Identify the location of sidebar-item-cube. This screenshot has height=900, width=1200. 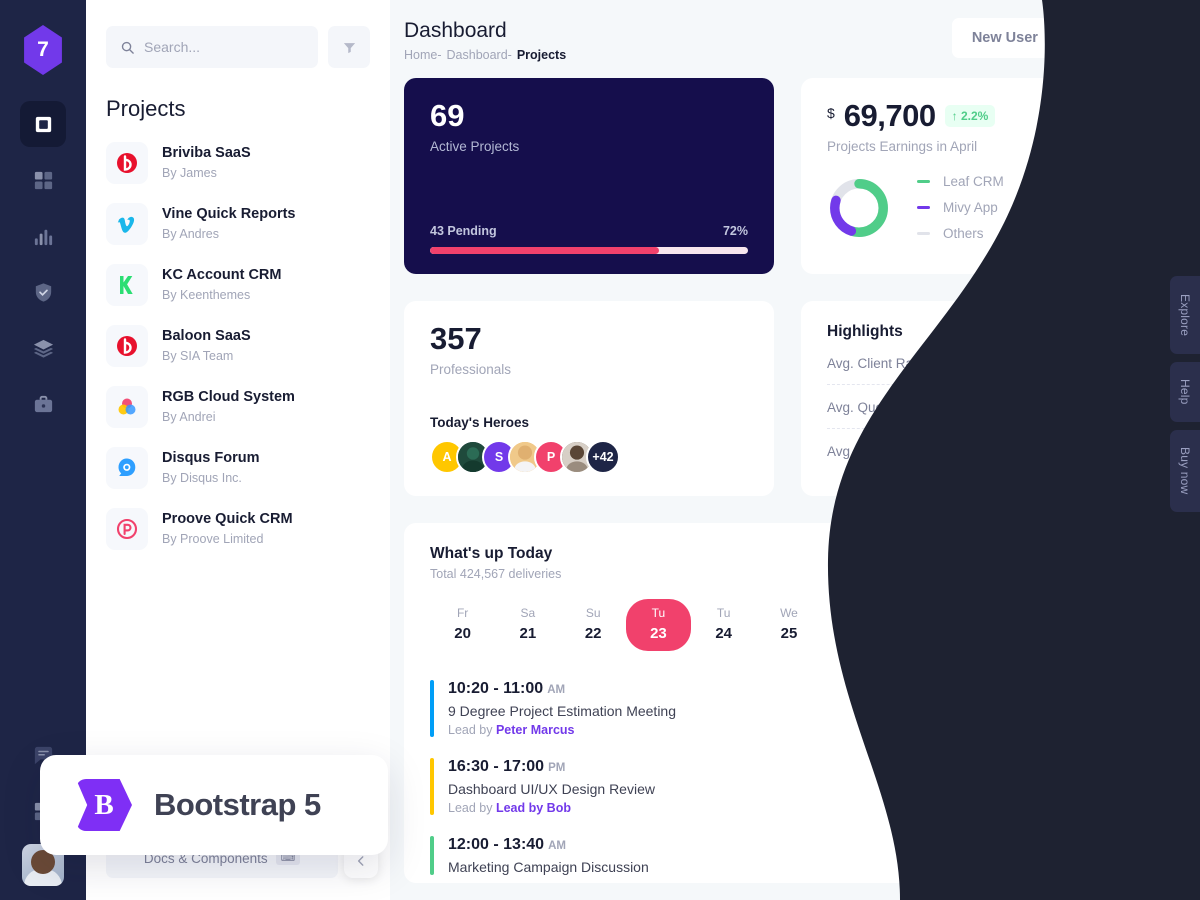
(43, 124).